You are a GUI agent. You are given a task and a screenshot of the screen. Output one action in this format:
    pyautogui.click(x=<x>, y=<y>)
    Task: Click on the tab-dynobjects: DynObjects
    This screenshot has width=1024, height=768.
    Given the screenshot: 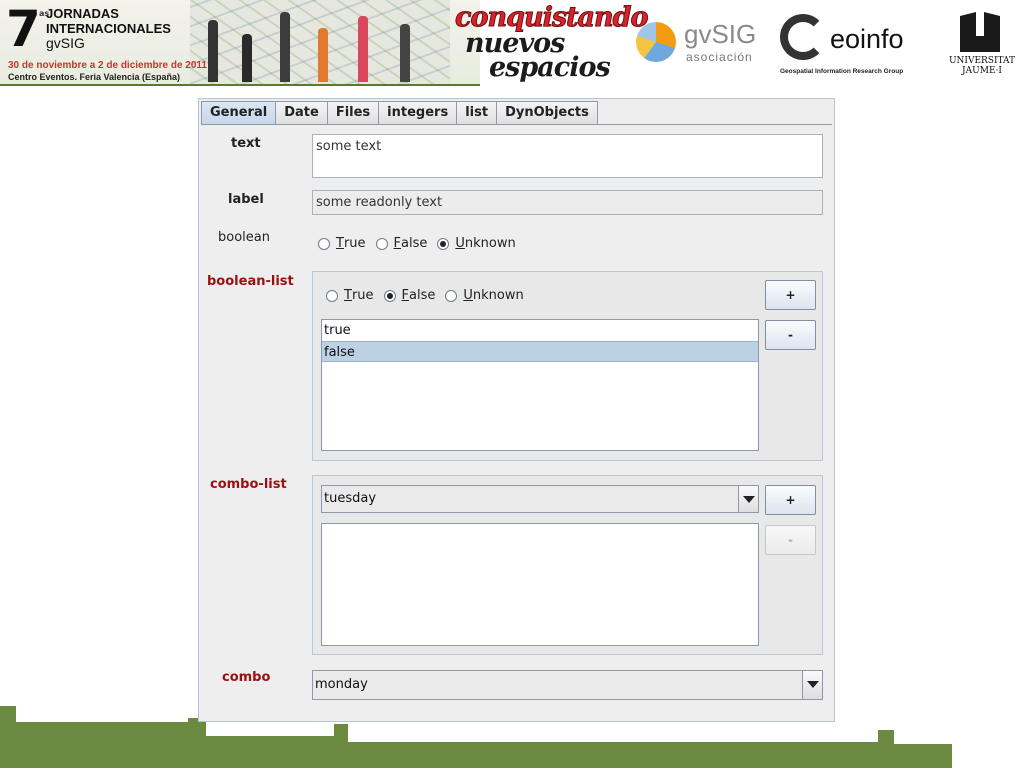 What is the action you would take?
    pyautogui.click(x=547, y=113)
    